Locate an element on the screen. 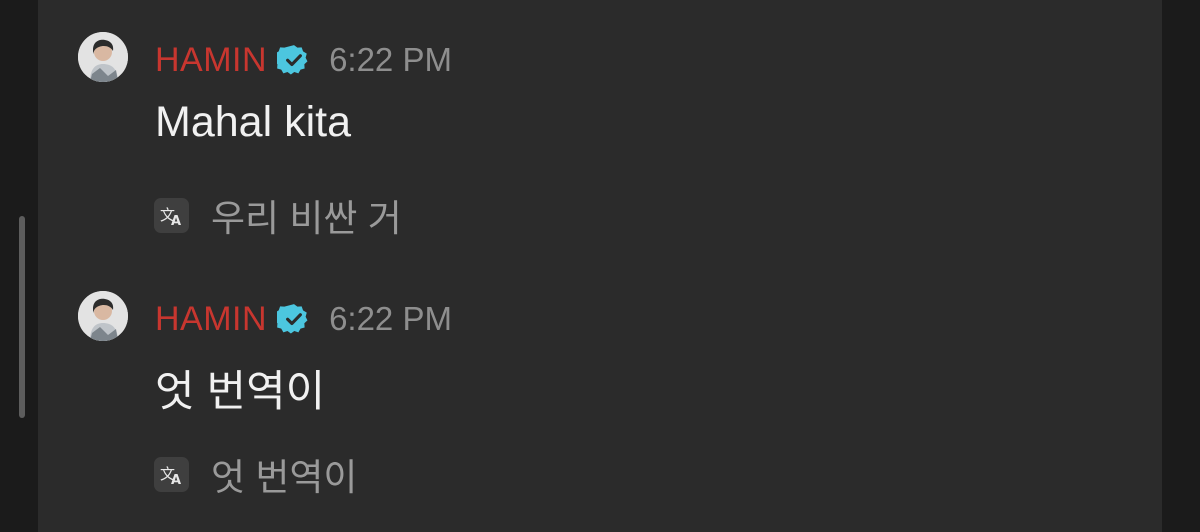 This screenshot has width=1200, height=532. translation-row: 文 A 엇 번역이 is located at coordinates (255, 474).